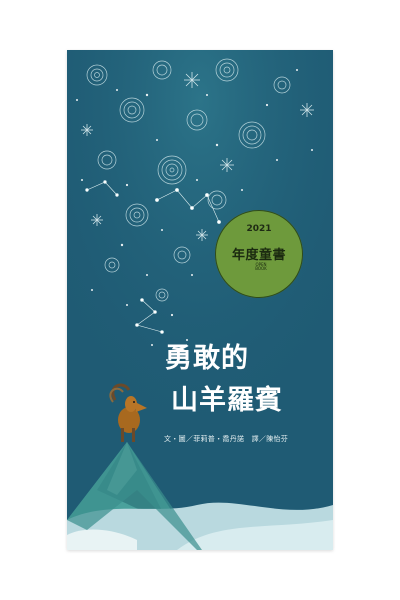  Describe the element at coordinates (207, 358) in the screenshot. I see `title-line-1: 勇敢的` at that location.